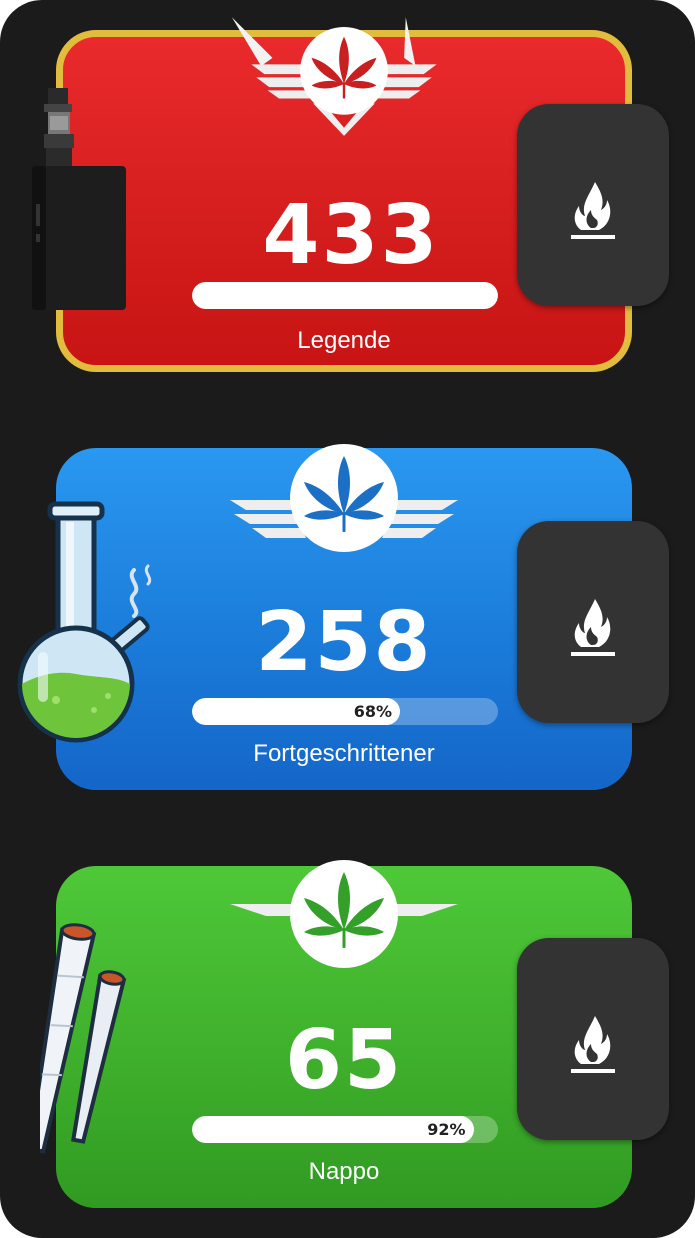 The height and width of the screenshot is (1238, 695). I want to click on progress-label: 68%, so click(373, 711).